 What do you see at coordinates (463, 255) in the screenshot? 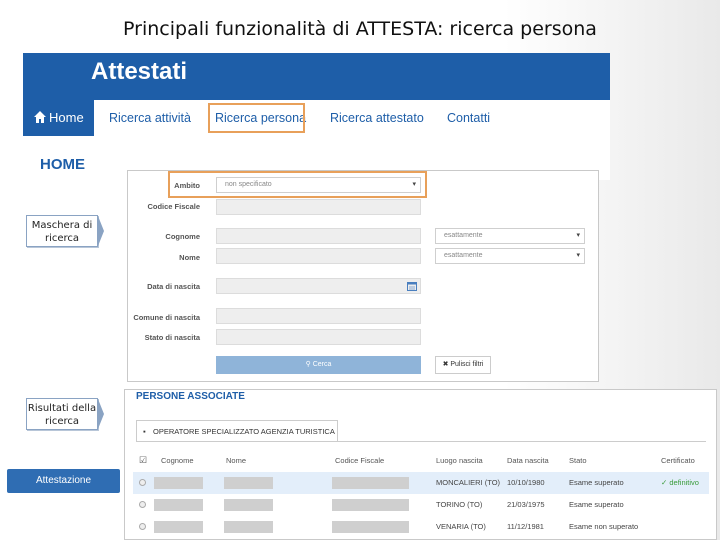
I see `nome-match-value: esattamente` at bounding box center [463, 255].